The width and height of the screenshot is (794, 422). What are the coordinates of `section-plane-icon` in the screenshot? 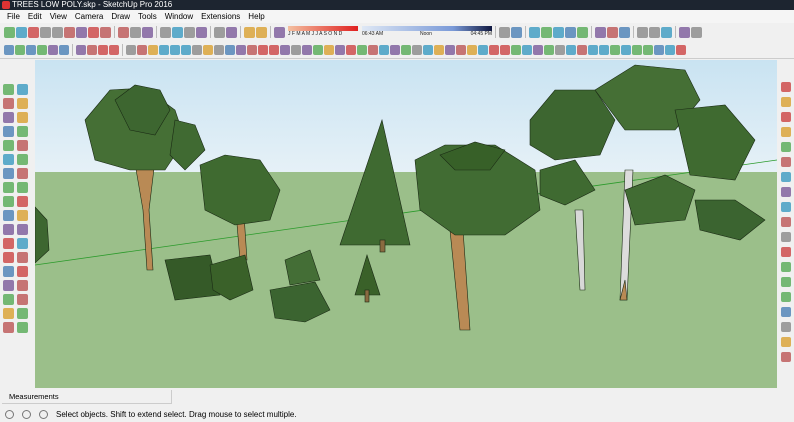 It's located at (22, 327).